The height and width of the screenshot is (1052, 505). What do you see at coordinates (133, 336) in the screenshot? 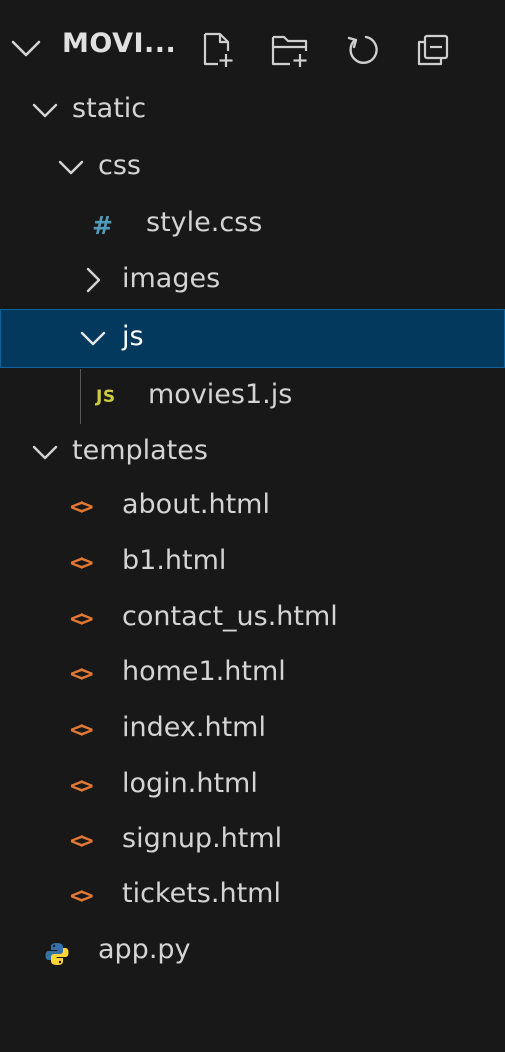
I see `tree-item-label: js` at bounding box center [133, 336].